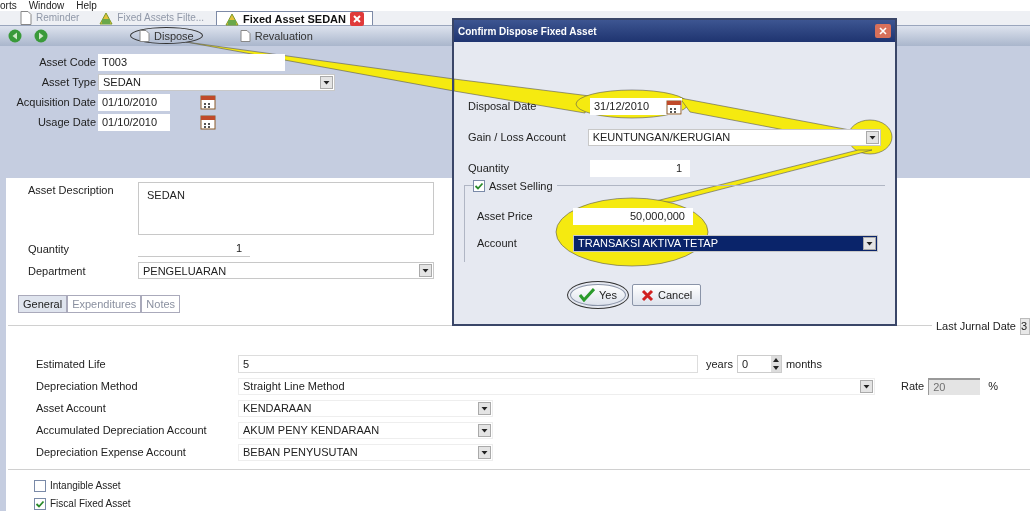 This screenshot has height=511, width=1030. Describe the element at coordinates (666, 295) in the screenshot. I see `dialog-button: Cancel` at that location.